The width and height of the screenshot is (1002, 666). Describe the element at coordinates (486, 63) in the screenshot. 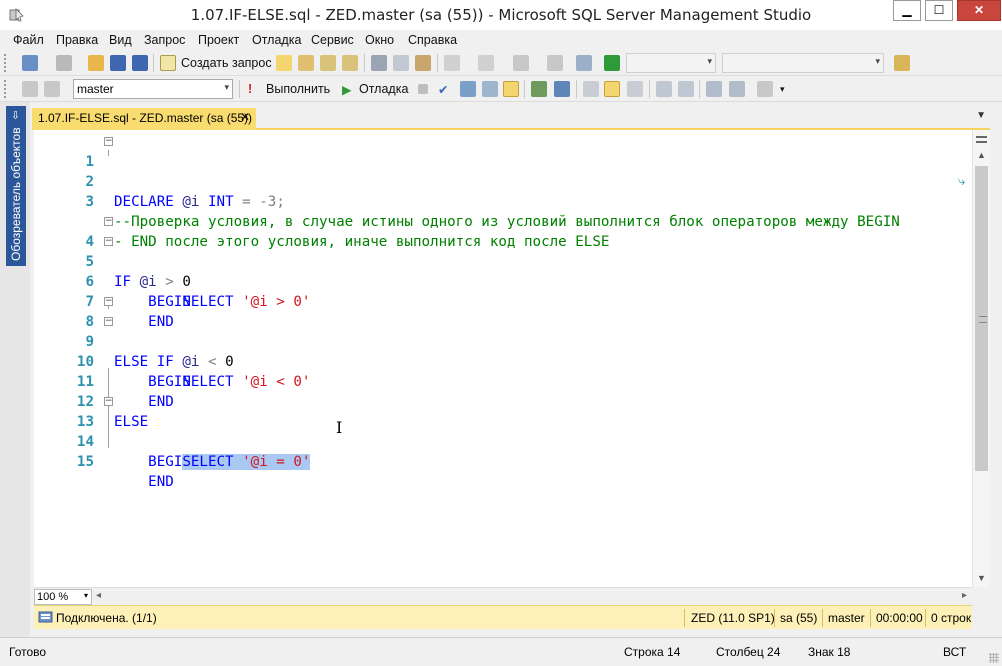

I see `redo-icon` at that location.